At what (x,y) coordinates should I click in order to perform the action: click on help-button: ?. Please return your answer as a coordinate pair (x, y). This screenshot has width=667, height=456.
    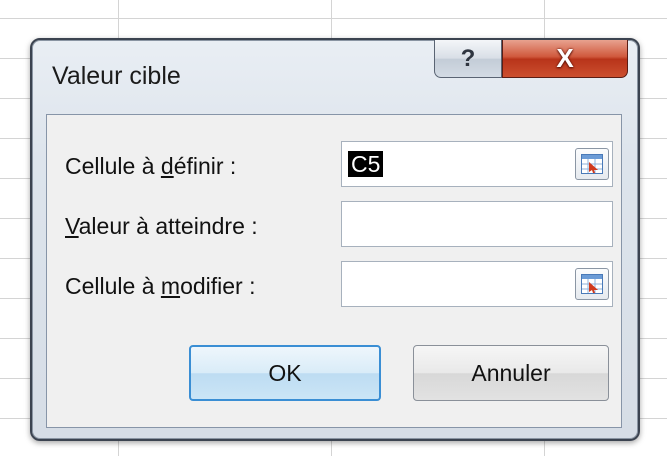
    Looking at the image, I should click on (468, 59).